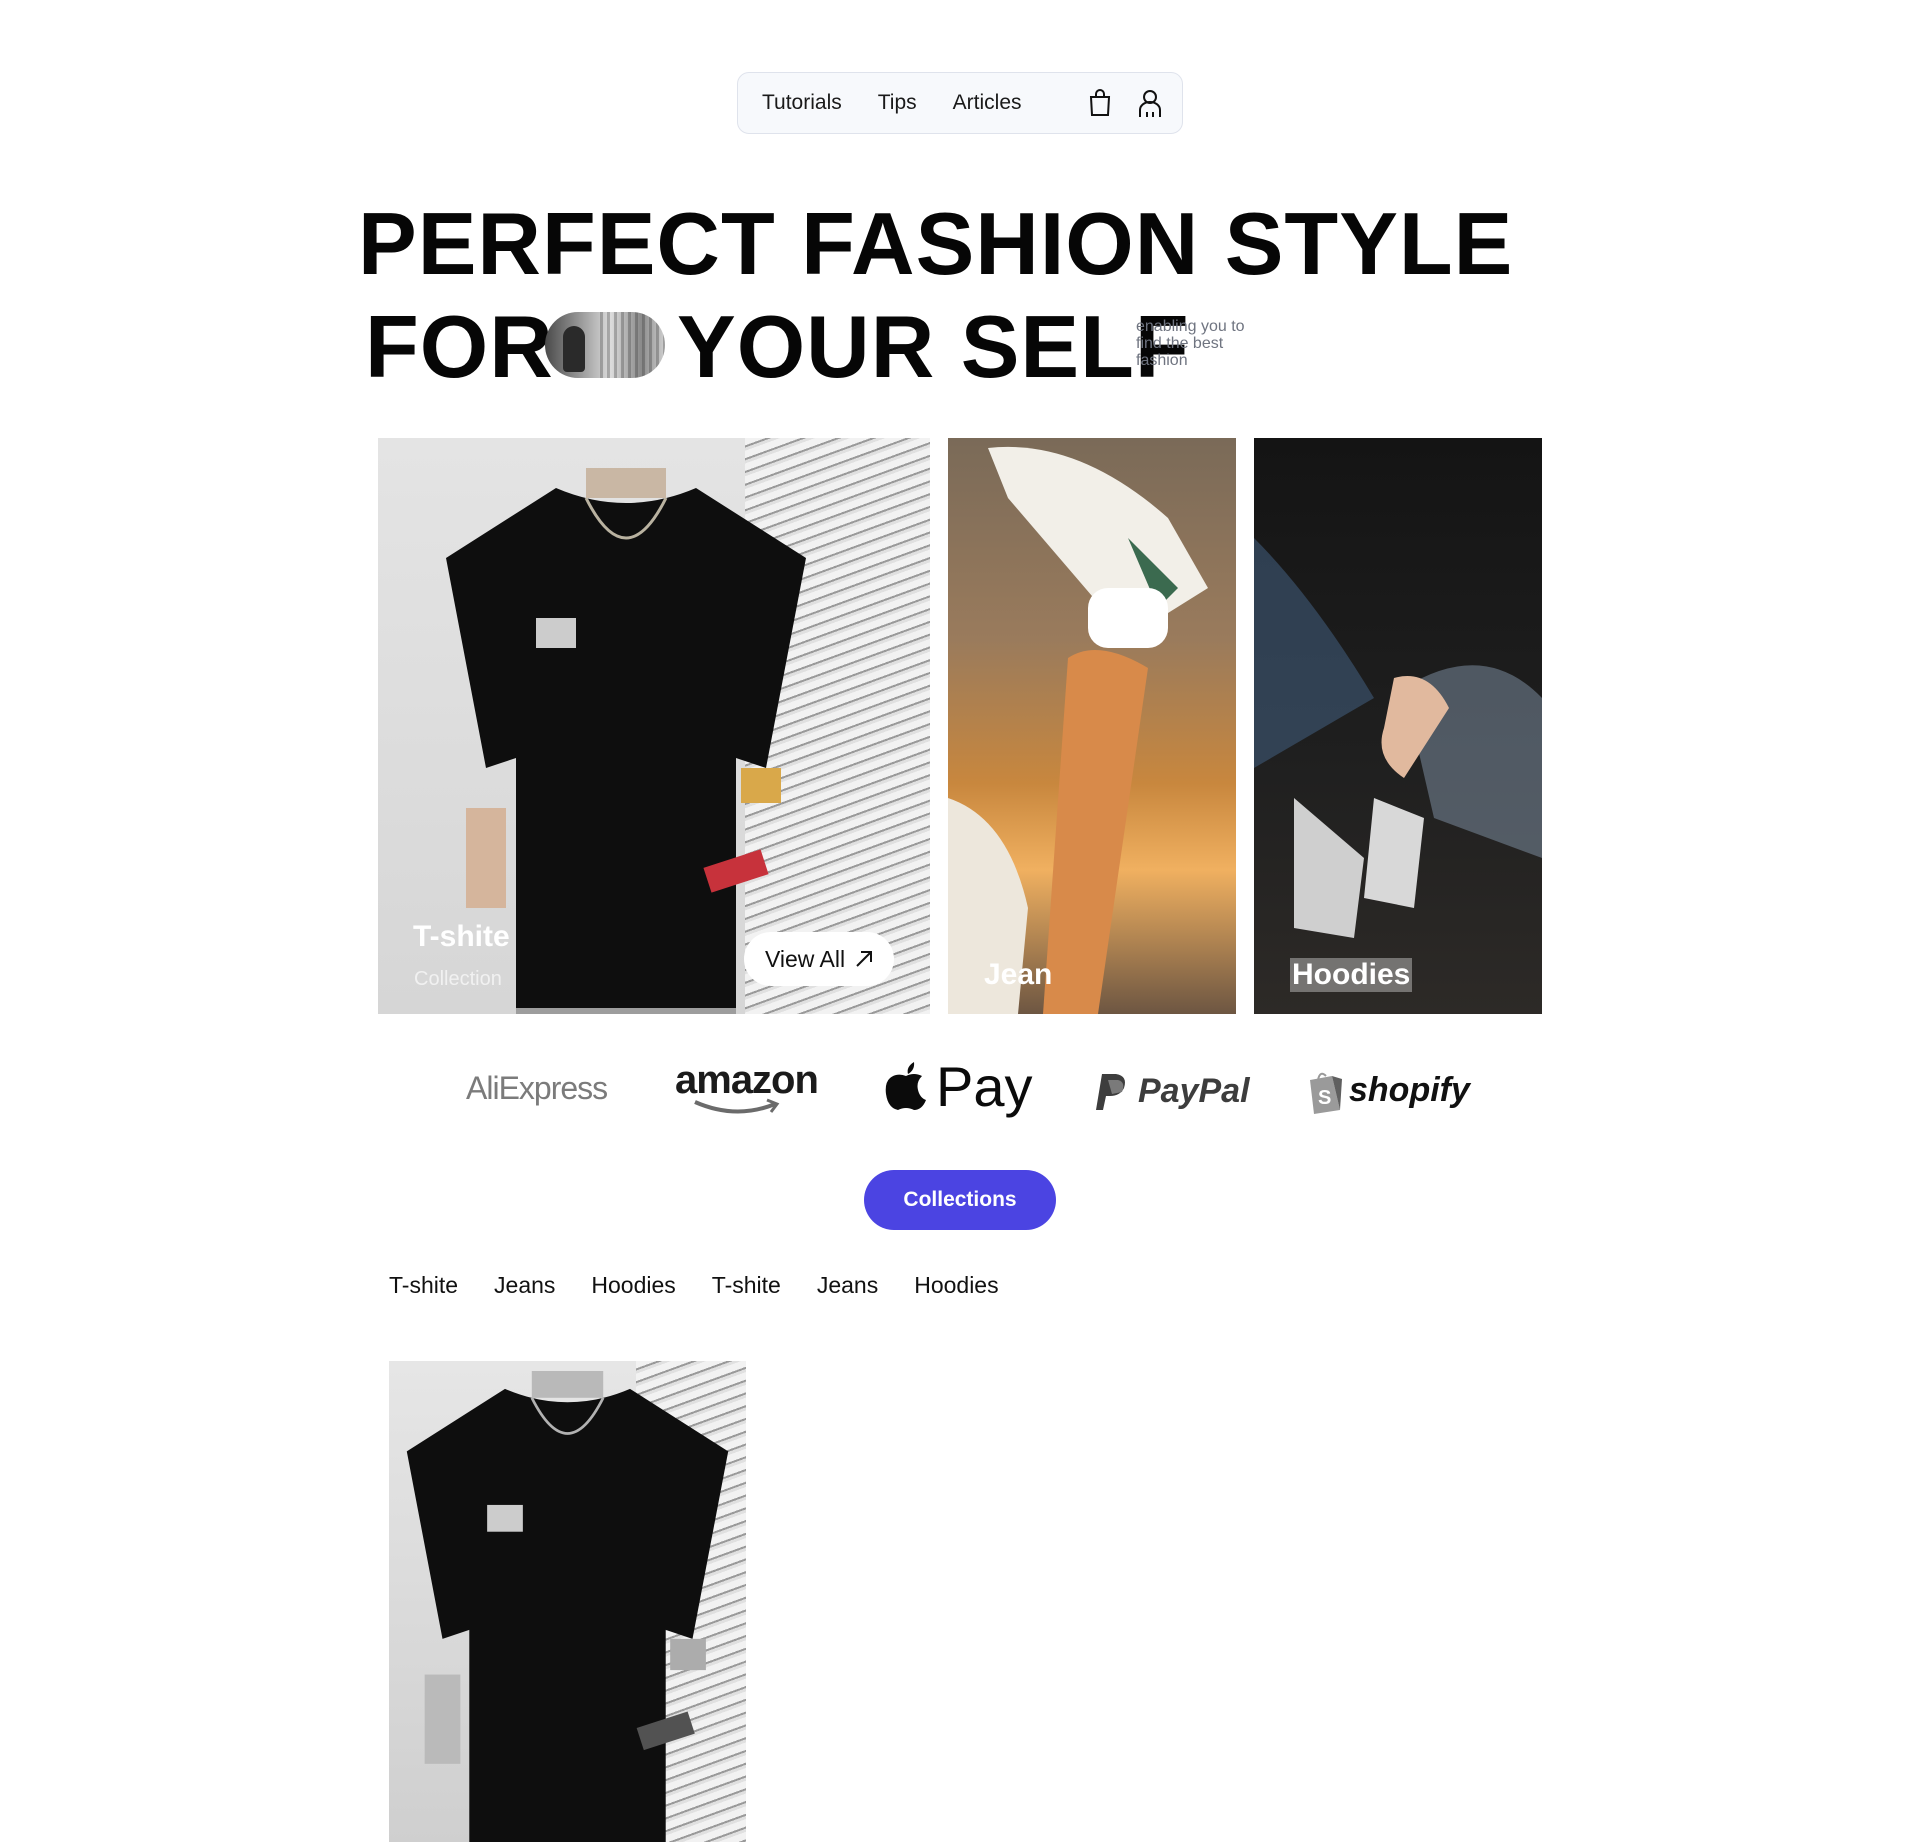  Describe the element at coordinates (805, 958) in the screenshot. I see `view-all-label: View All` at that location.